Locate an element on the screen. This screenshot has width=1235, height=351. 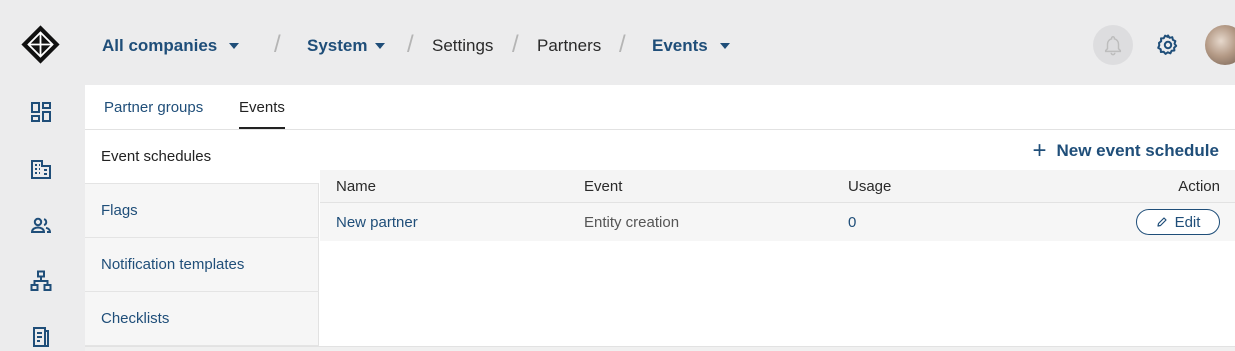
edit-button: Edit is located at coordinates (1178, 222).